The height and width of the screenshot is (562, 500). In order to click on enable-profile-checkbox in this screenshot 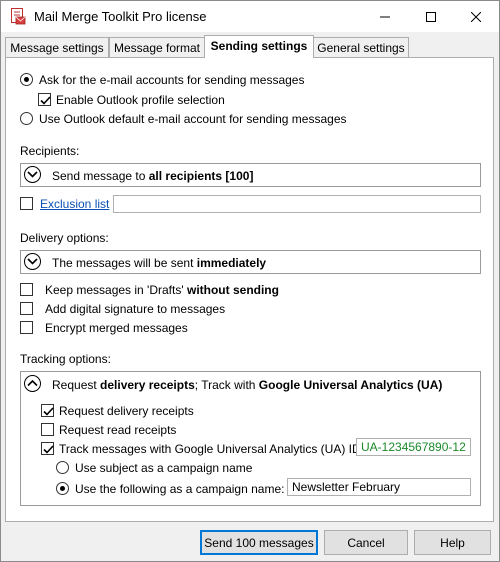, I will do `click(44, 99)`.